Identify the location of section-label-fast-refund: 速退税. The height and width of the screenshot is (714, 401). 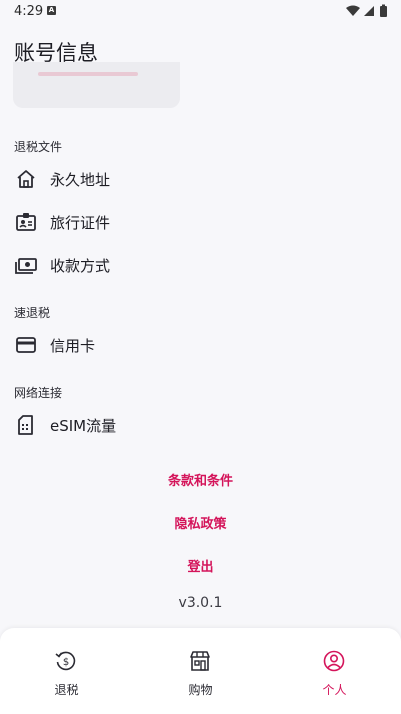
(32, 313).